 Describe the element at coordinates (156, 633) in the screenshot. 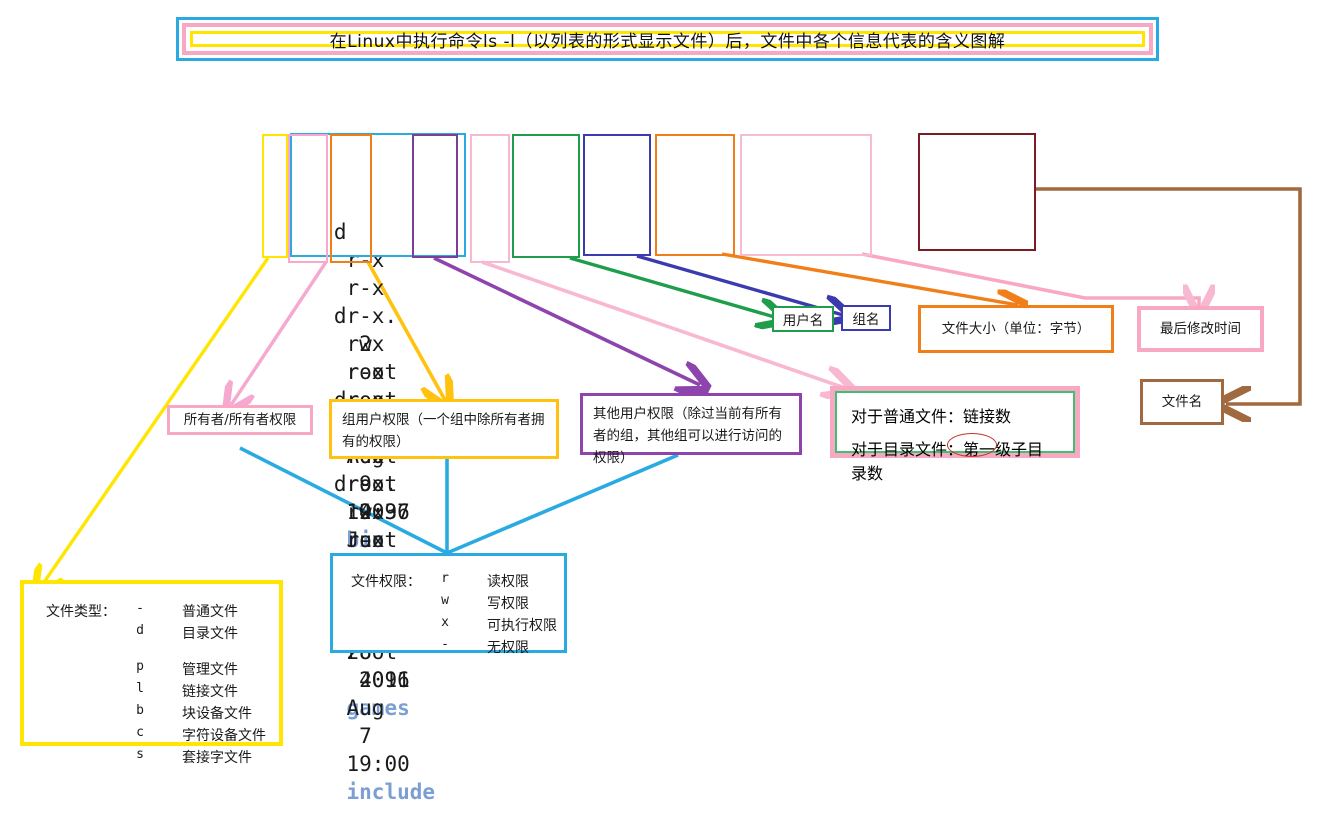

I see `legend-row: d 目录文件` at that location.